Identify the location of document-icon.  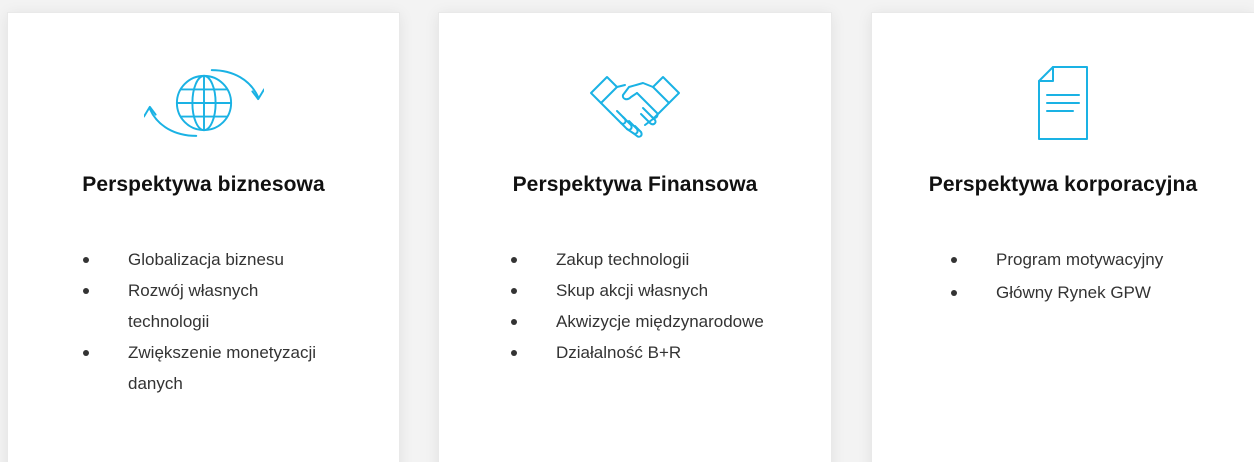
(1063, 103).